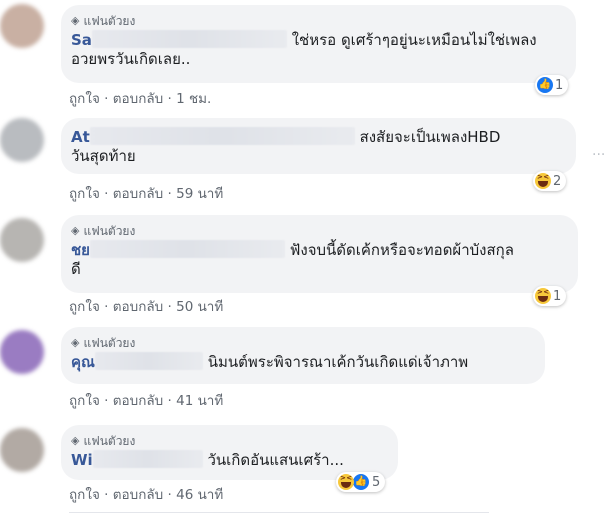 This screenshot has height=518, width=613. What do you see at coordinates (199, 194) in the screenshot?
I see `timestamp: 59 นาที` at bounding box center [199, 194].